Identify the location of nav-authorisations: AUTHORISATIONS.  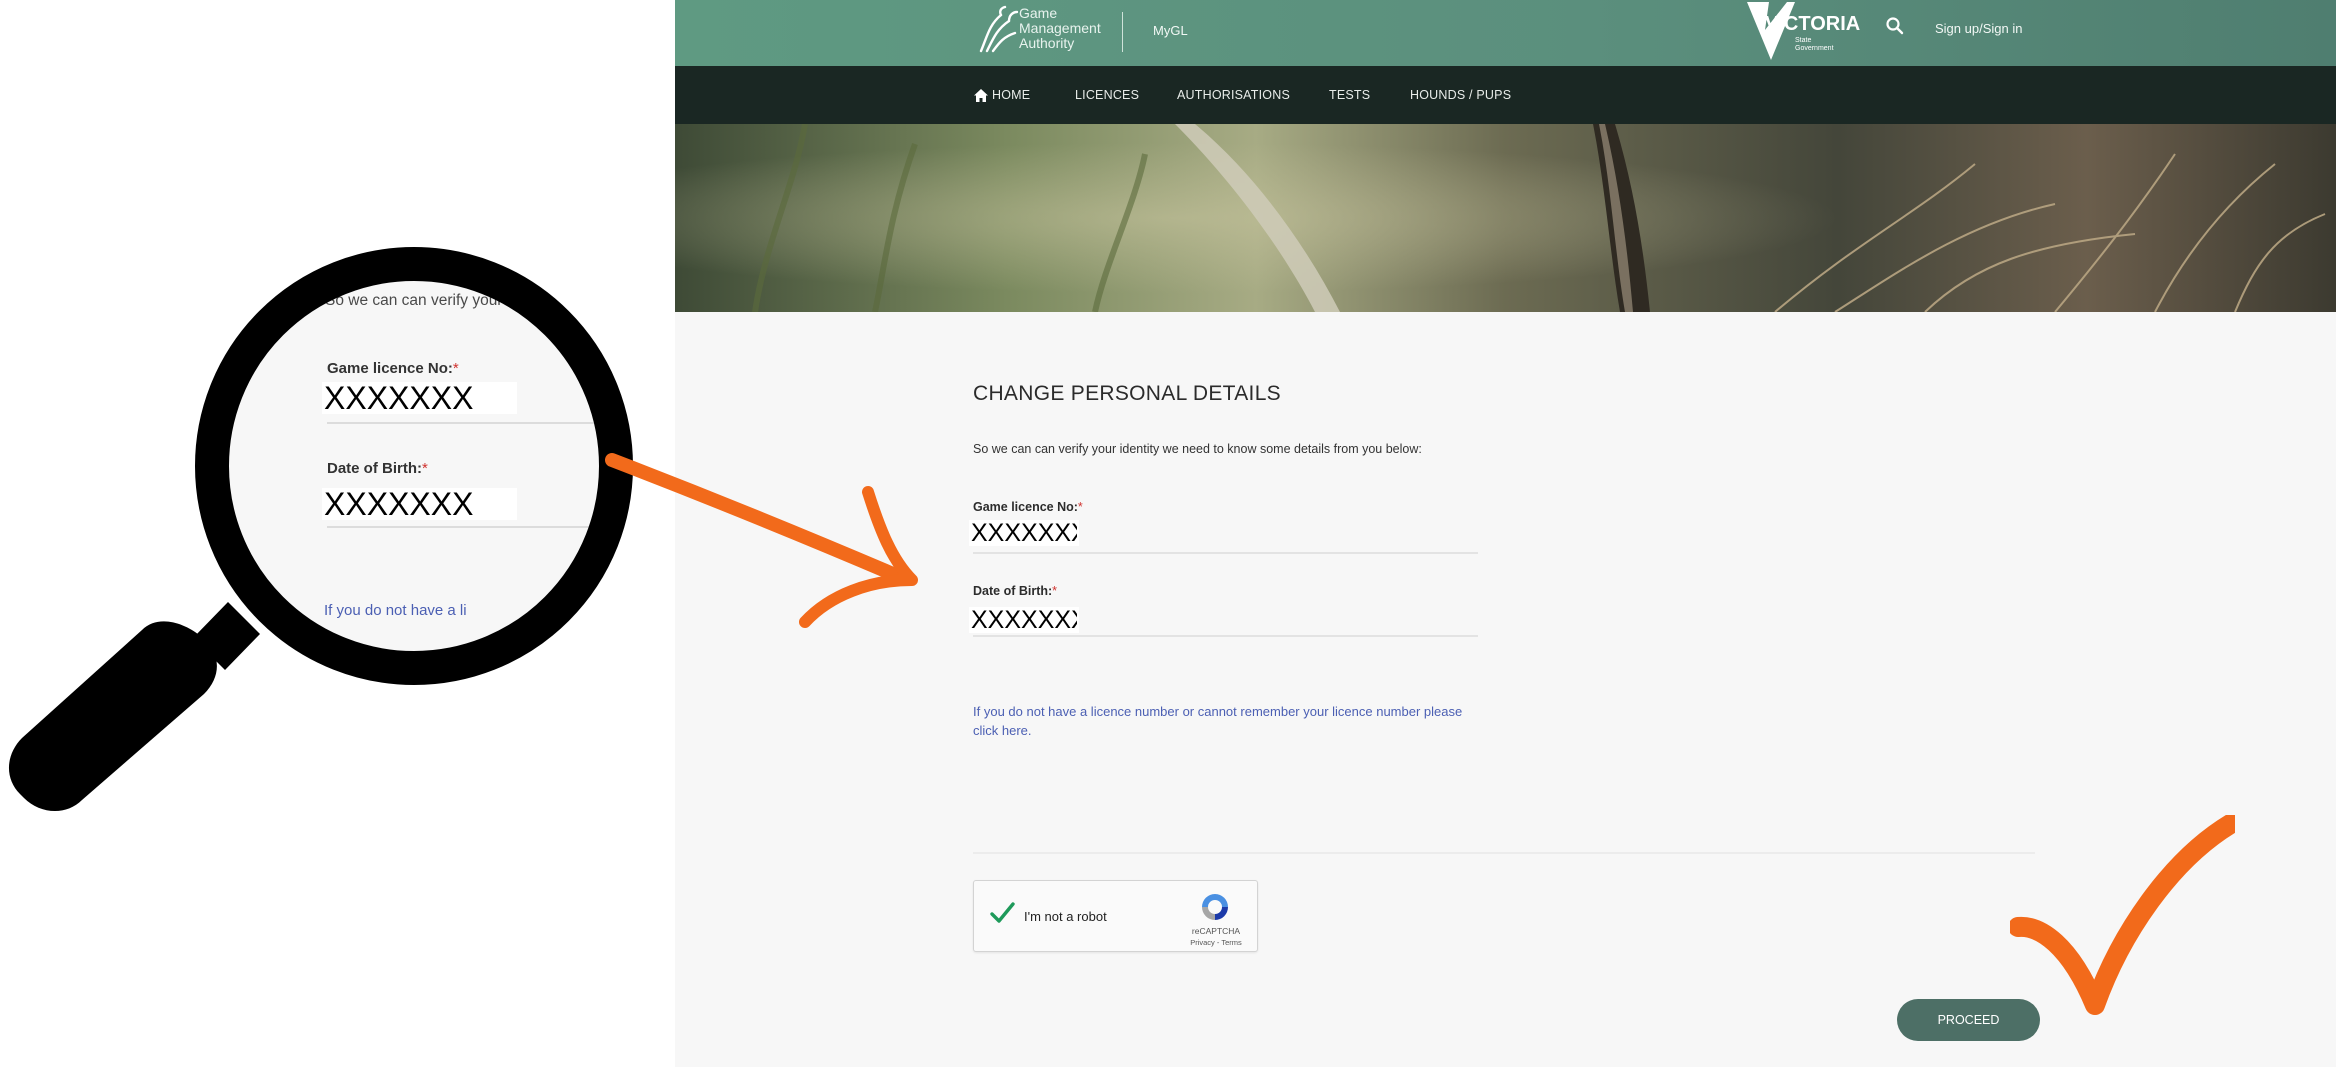
(1233, 95).